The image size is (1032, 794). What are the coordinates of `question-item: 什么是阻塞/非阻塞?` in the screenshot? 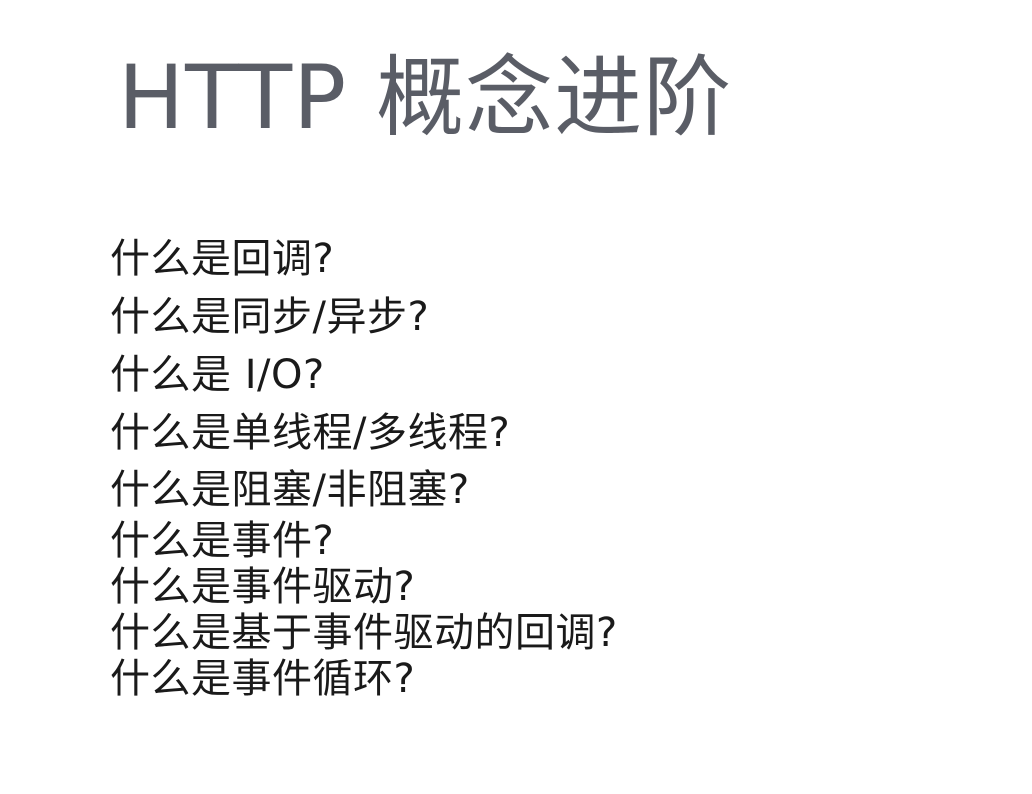 It's located at (290, 490).